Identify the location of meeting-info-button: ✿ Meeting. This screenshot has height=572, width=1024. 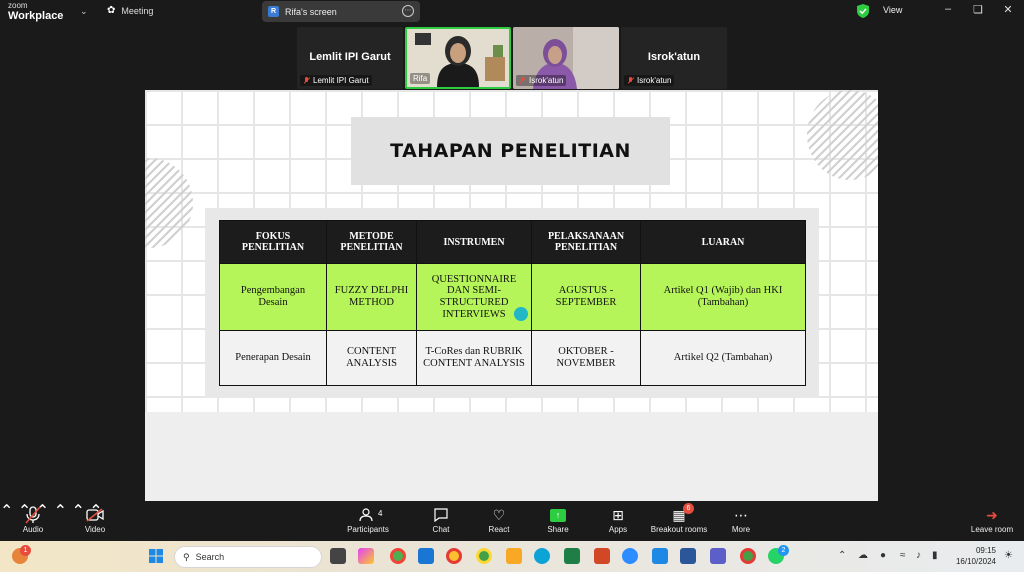
(130, 10).